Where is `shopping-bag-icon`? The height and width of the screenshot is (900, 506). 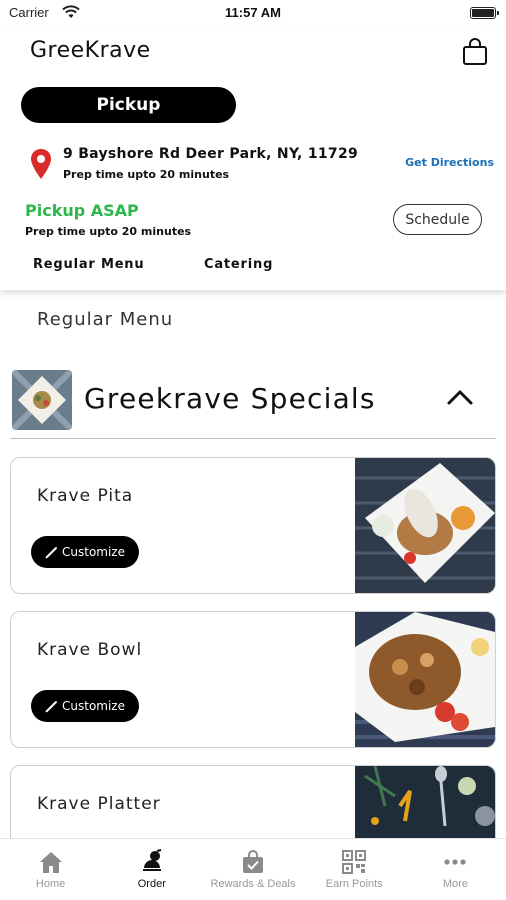 shopping-bag-icon is located at coordinates (475, 52).